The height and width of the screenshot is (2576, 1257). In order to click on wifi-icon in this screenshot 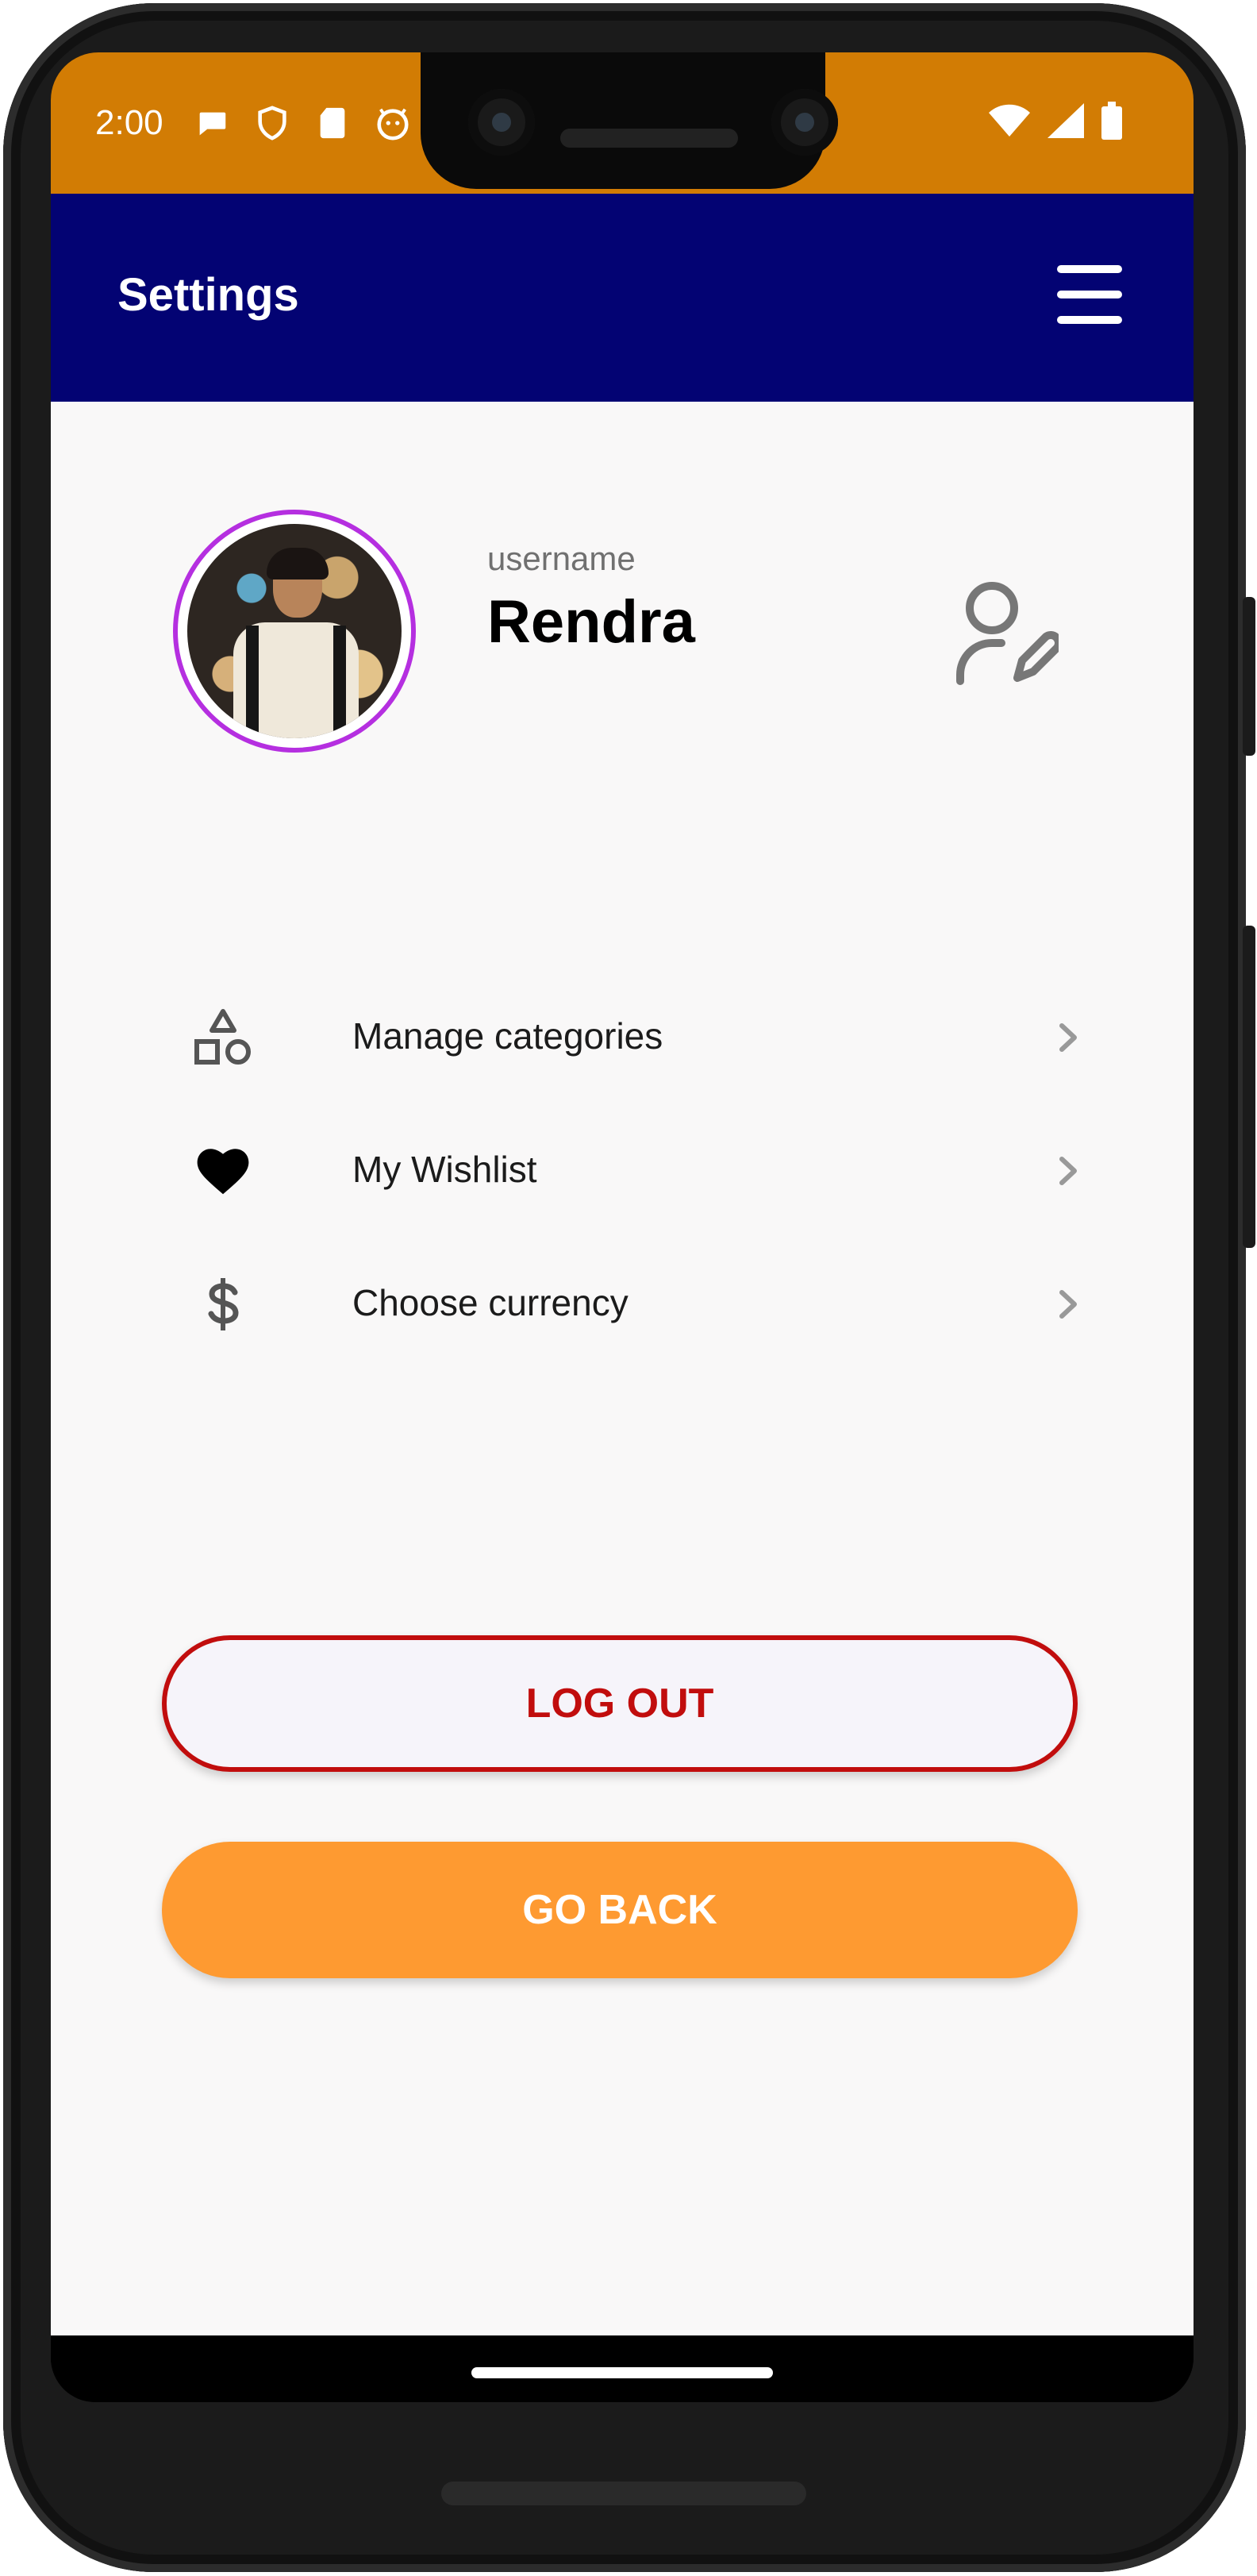, I will do `click(1009, 122)`.